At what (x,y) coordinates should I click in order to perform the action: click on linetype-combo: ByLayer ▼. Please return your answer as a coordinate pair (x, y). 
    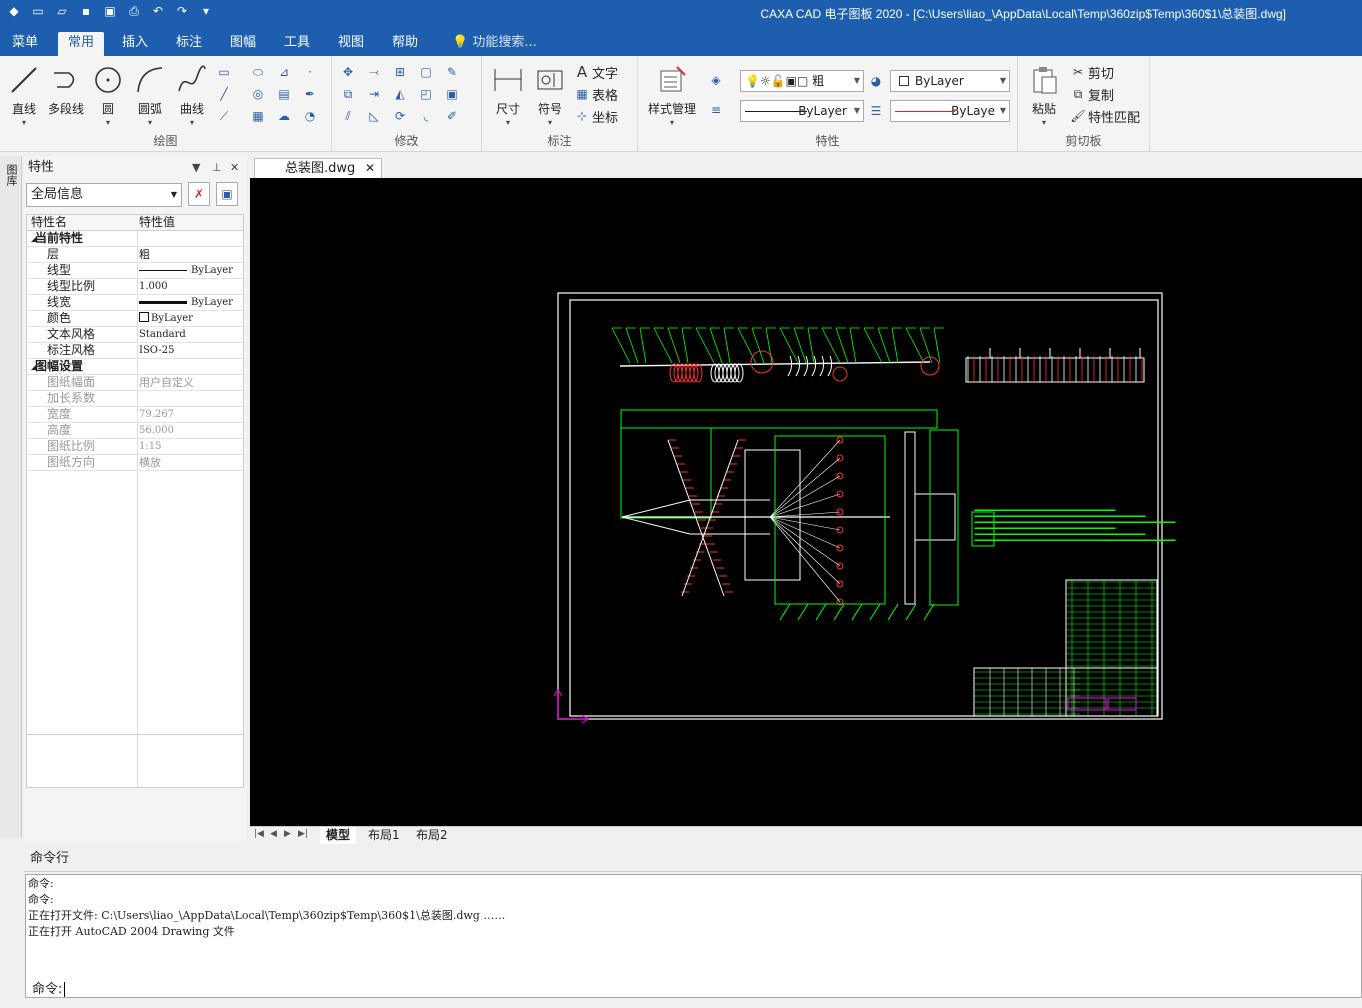
    Looking at the image, I should click on (802, 111).